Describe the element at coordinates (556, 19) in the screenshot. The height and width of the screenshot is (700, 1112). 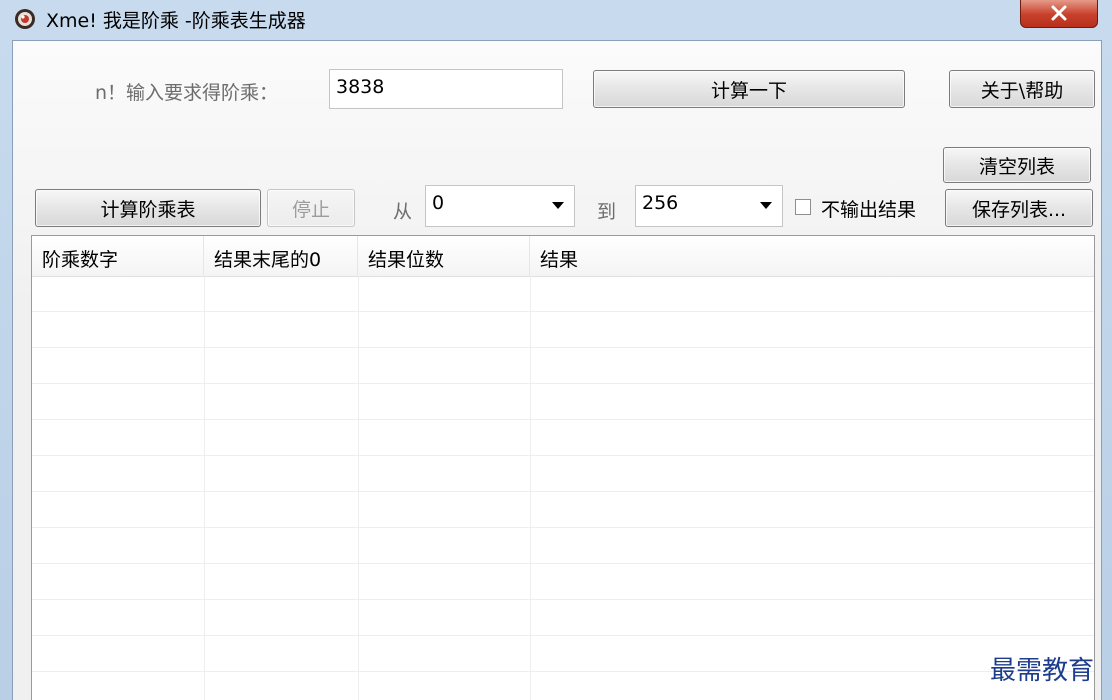
I see `title-bar: Xme! 我是阶乘 -阶乘表生成器` at that location.